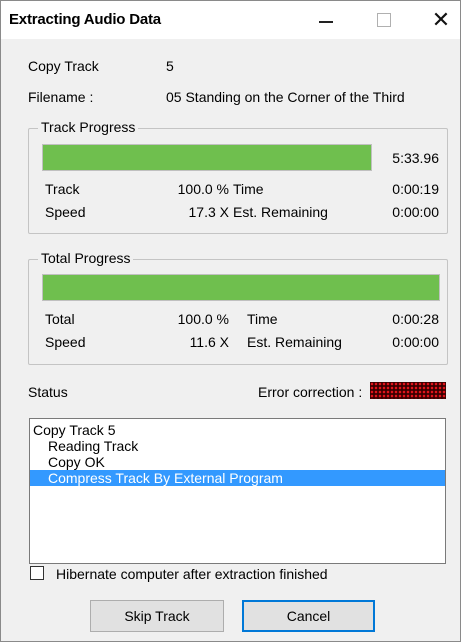  Describe the element at coordinates (61, 97) in the screenshot. I see `filename-label: Filename :` at that location.